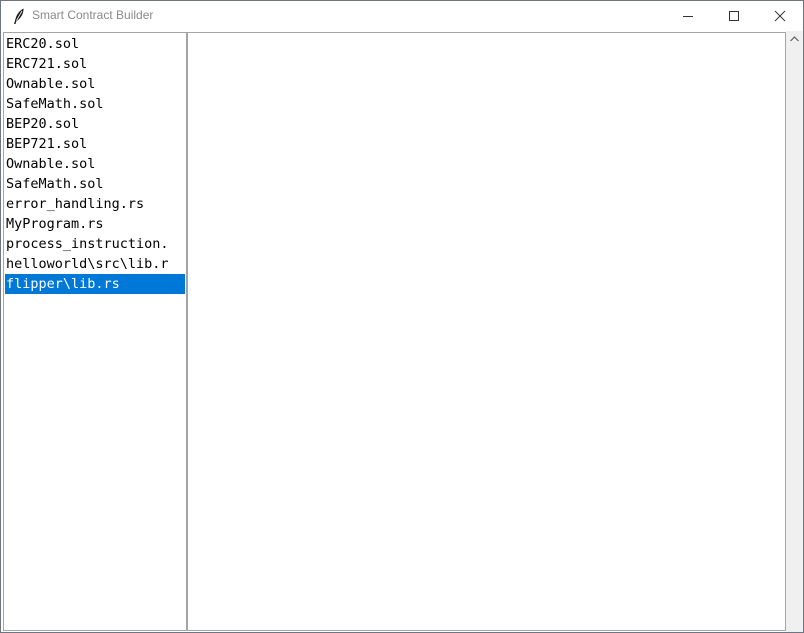 The height and width of the screenshot is (633, 804). What do you see at coordinates (95, 244) in the screenshot?
I see `file-list-item: process_instruction.` at bounding box center [95, 244].